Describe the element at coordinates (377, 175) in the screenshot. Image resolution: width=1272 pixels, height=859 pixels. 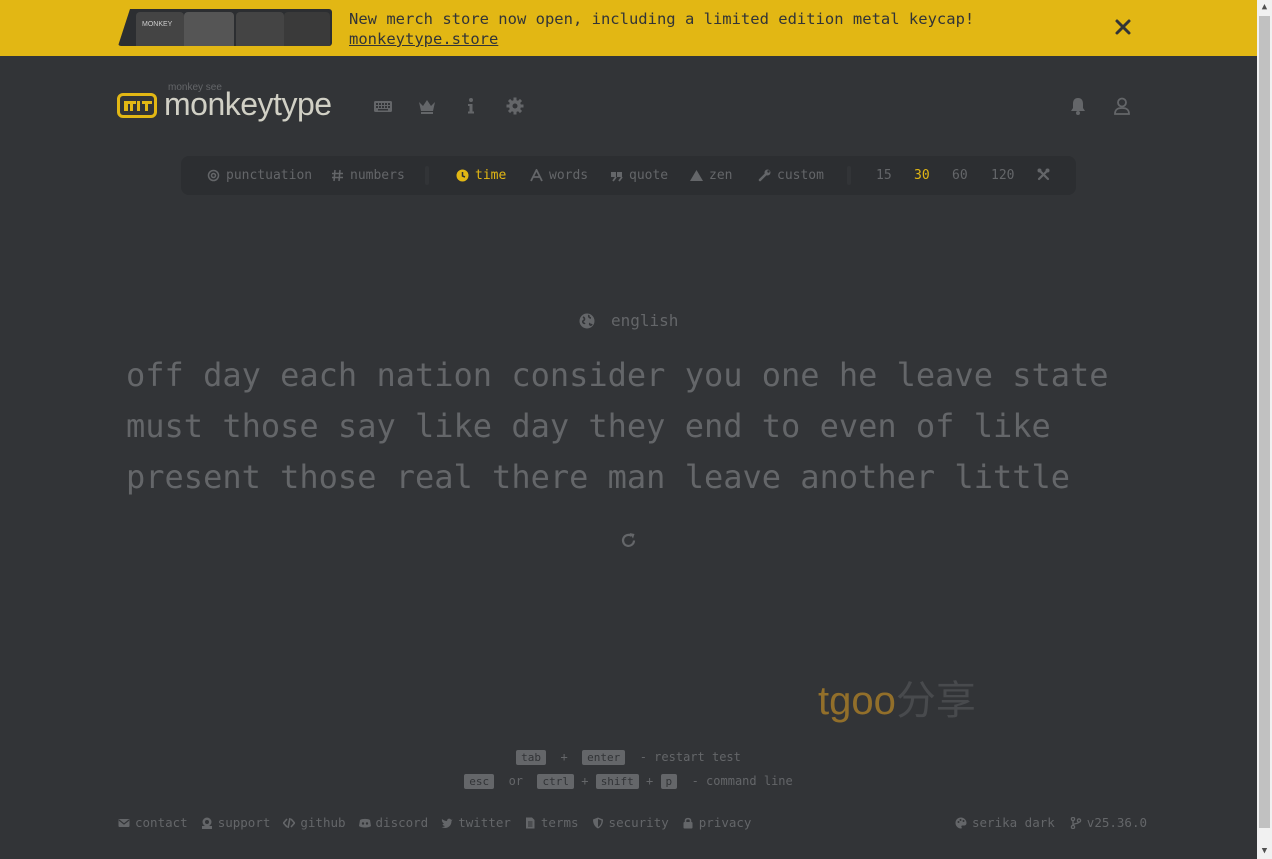
I see `numbers-label: numbers` at that location.